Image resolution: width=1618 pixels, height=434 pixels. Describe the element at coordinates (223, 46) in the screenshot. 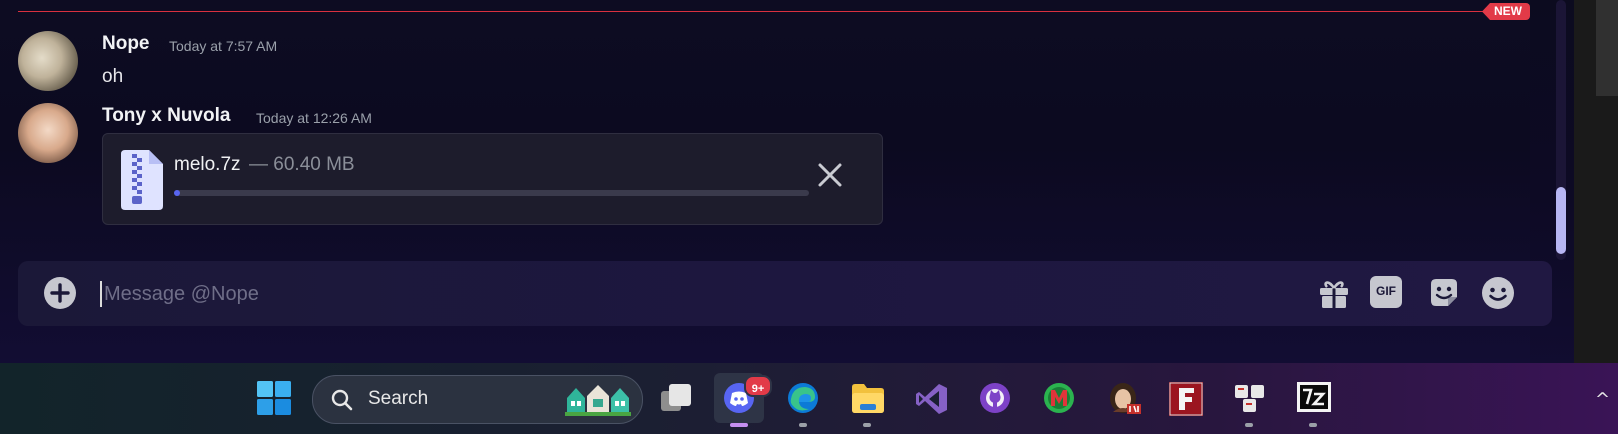

I see `message-timestamp: Today at 7:57 AM` at that location.